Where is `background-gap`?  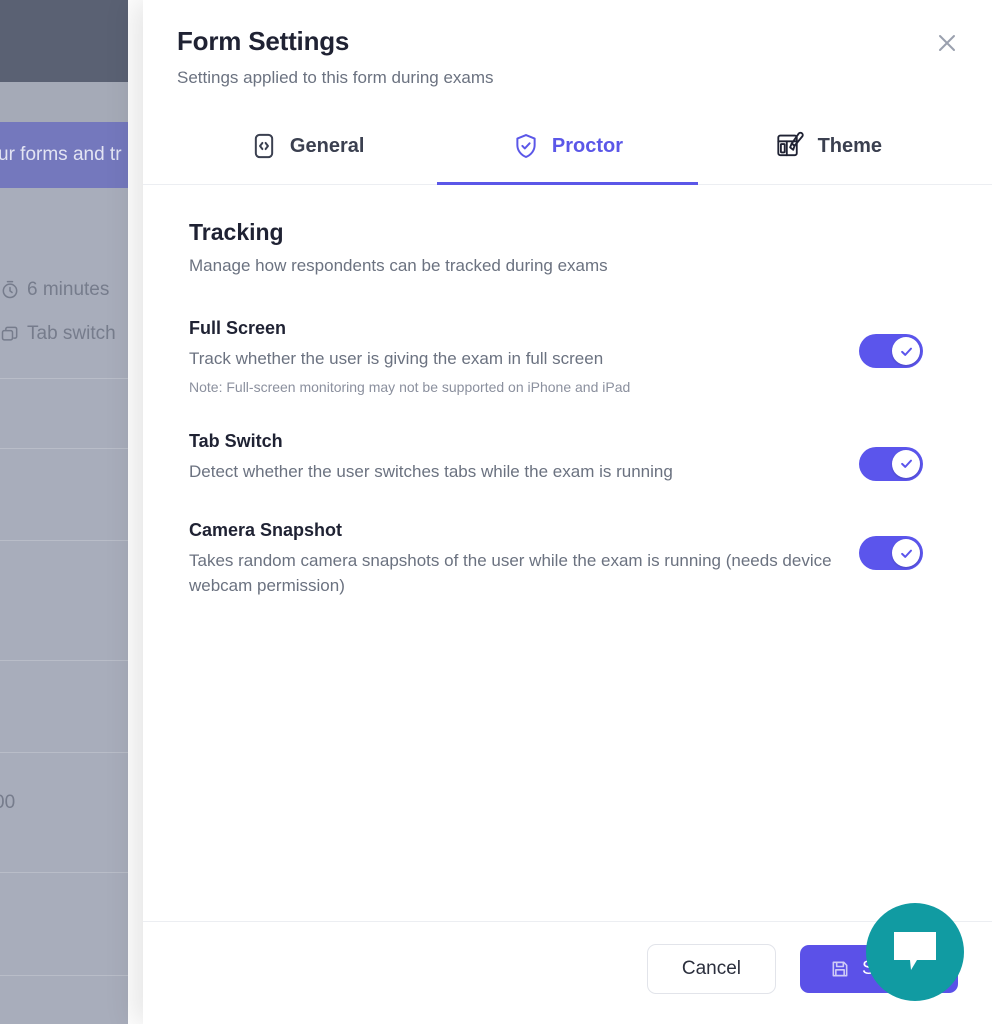
background-gap is located at coordinates (71, 102).